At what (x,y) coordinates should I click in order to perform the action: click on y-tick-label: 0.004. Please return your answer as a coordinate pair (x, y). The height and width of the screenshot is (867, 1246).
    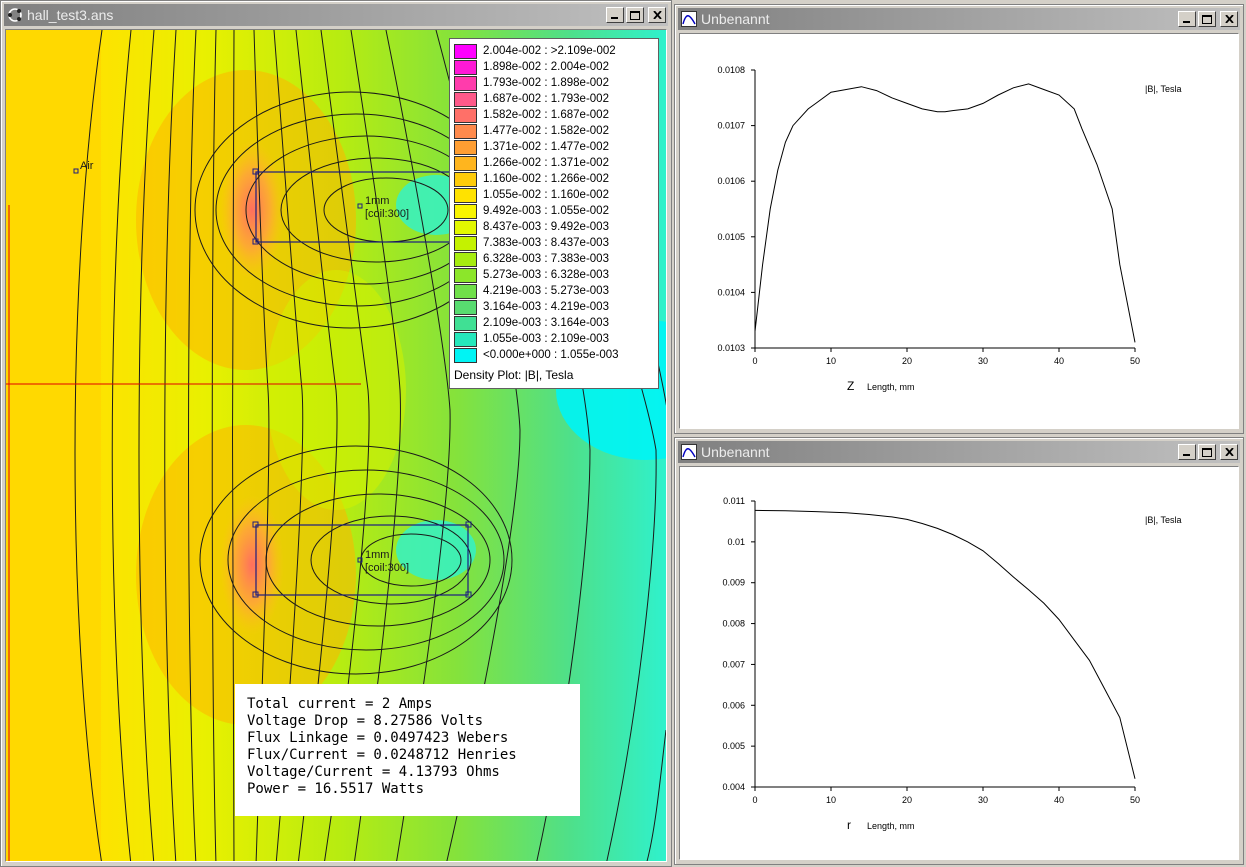
    Looking at the image, I should click on (733, 787).